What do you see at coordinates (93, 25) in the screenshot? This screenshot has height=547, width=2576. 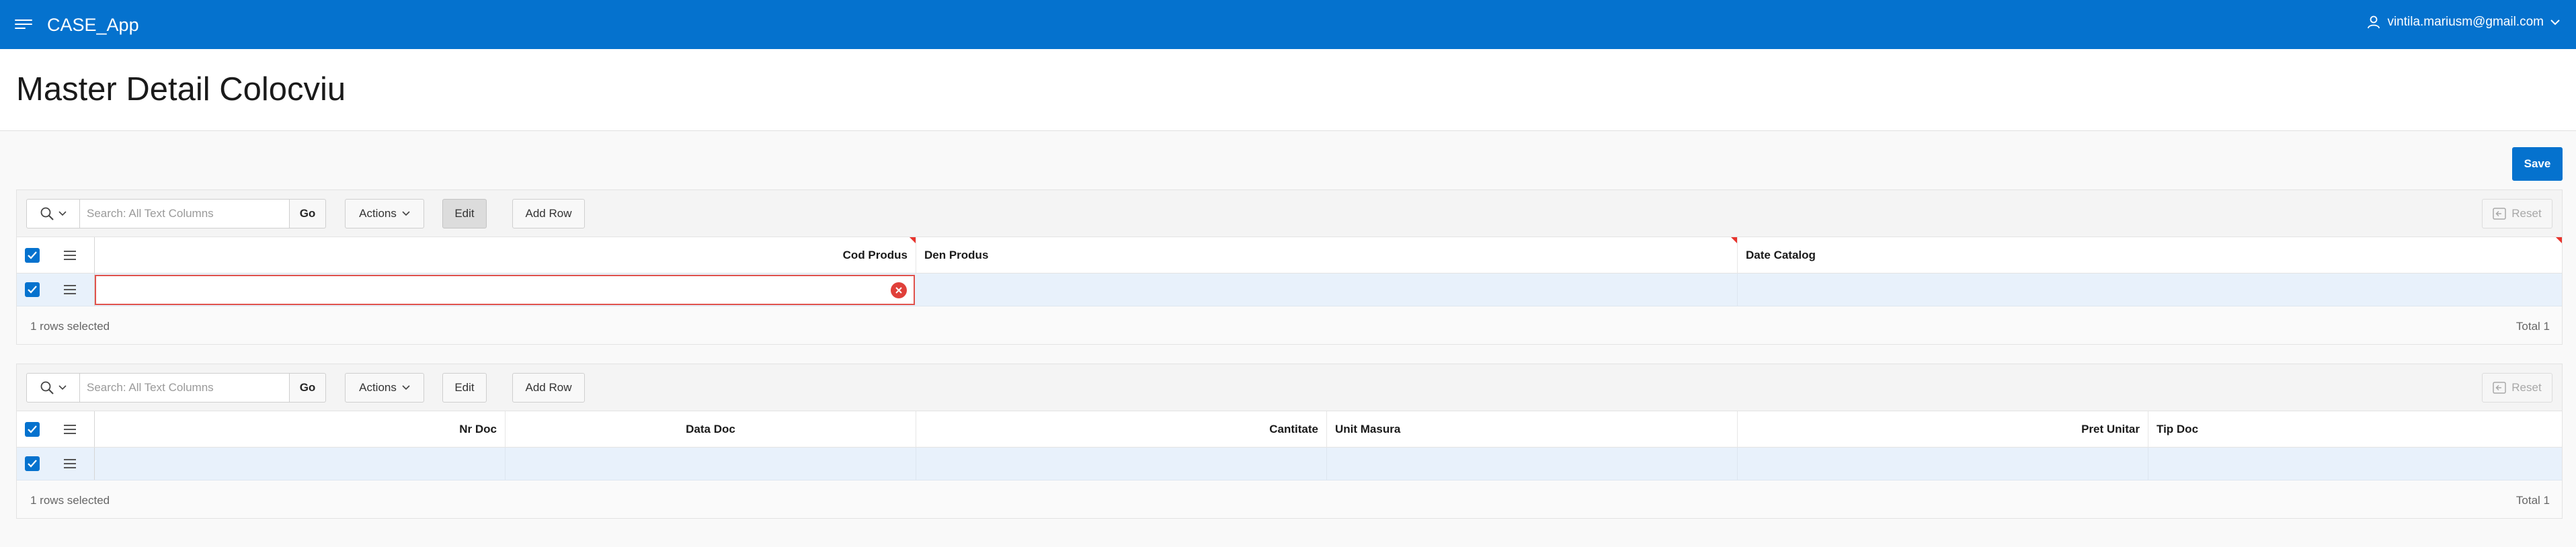 I see `app-title: CASE_App` at bounding box center [93, 25].